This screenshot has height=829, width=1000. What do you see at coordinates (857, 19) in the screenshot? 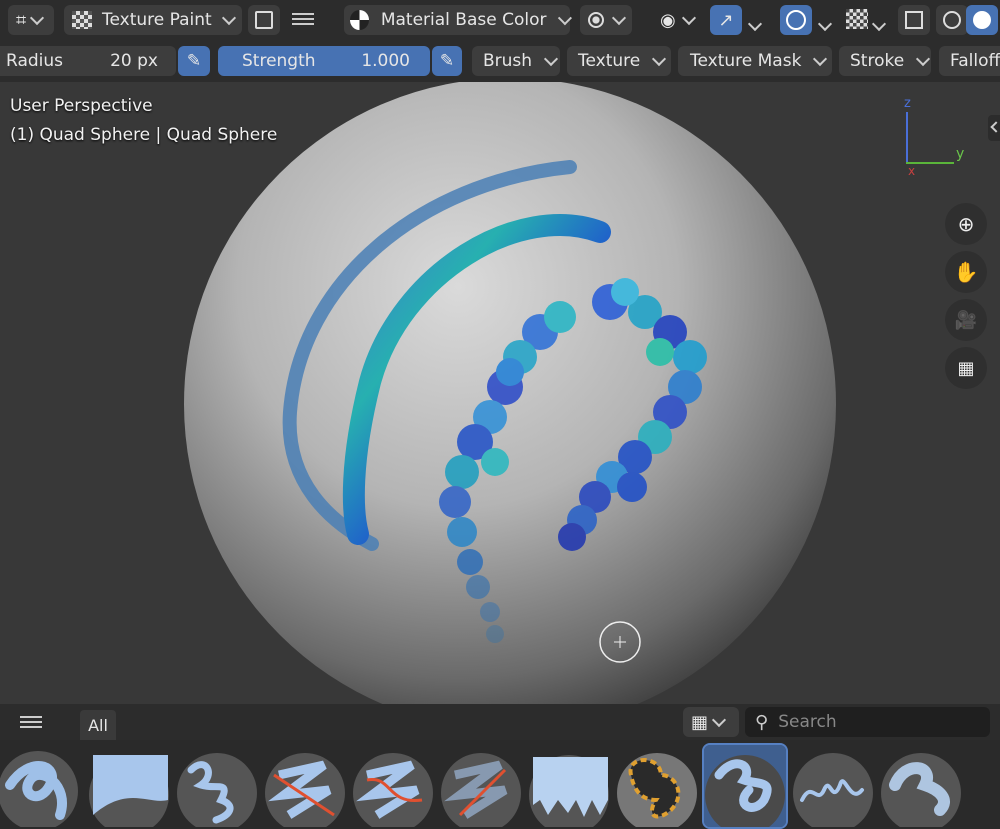
I see `checker-icon` at bounding box center [857, 19].